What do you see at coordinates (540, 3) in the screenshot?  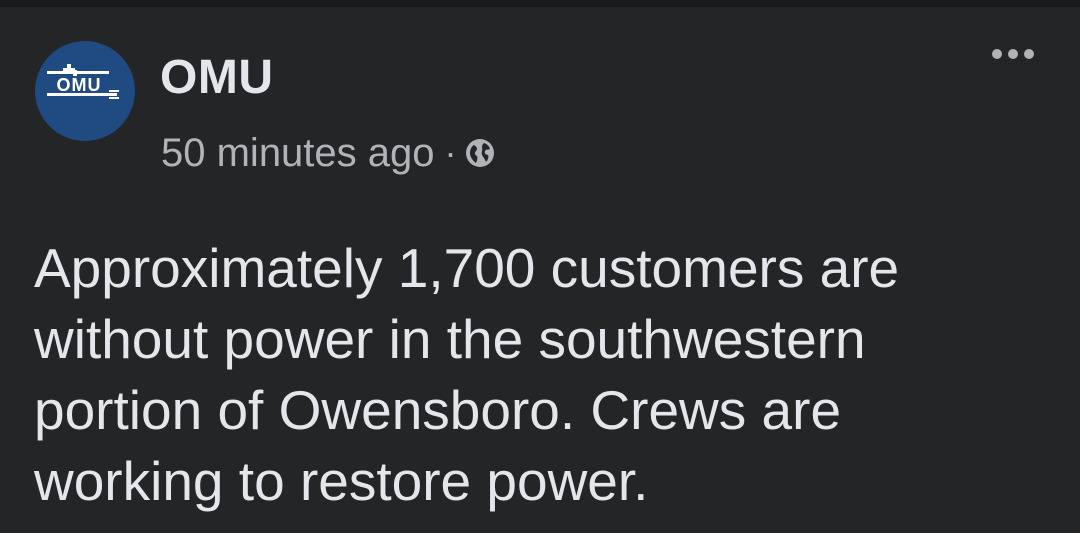 I see `top-divider` at bounding box center [540, 3].